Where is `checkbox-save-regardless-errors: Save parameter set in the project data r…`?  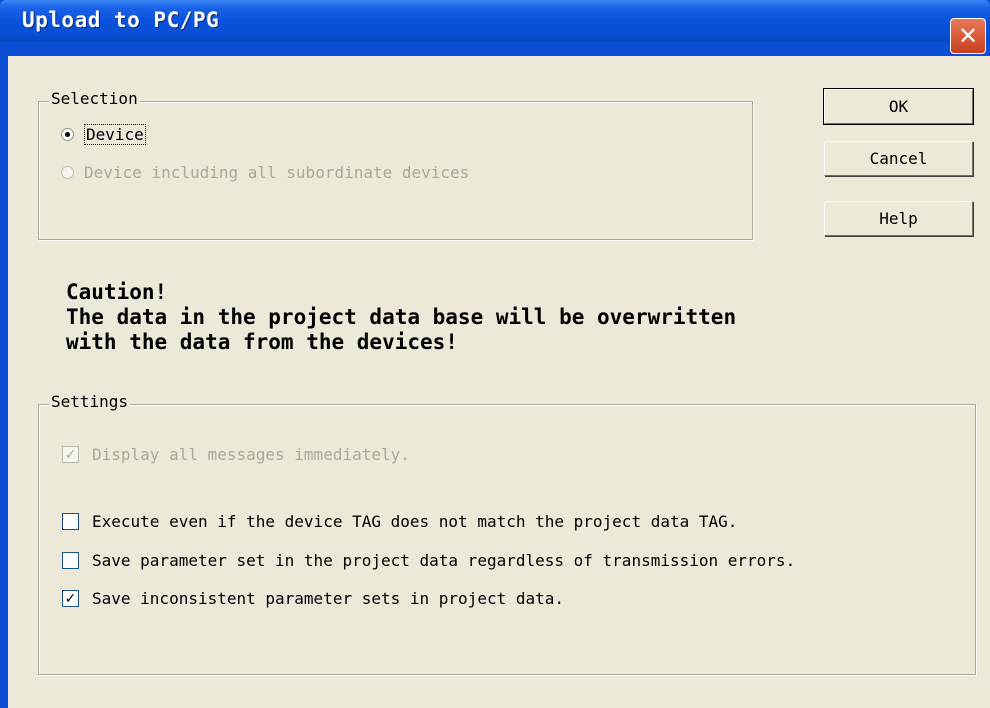 checkbox-save-regardless-errors: Save parameter set in the project data r… is located at coordinates (428, 560).